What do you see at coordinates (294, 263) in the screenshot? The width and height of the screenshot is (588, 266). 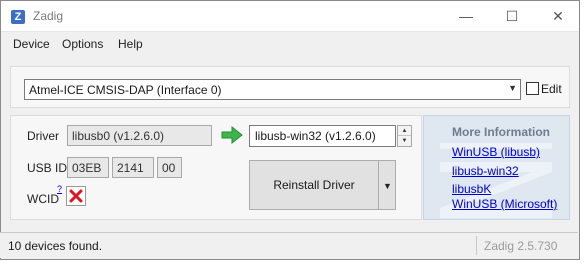 I see `background-strip` at bounding box center [294, 263].